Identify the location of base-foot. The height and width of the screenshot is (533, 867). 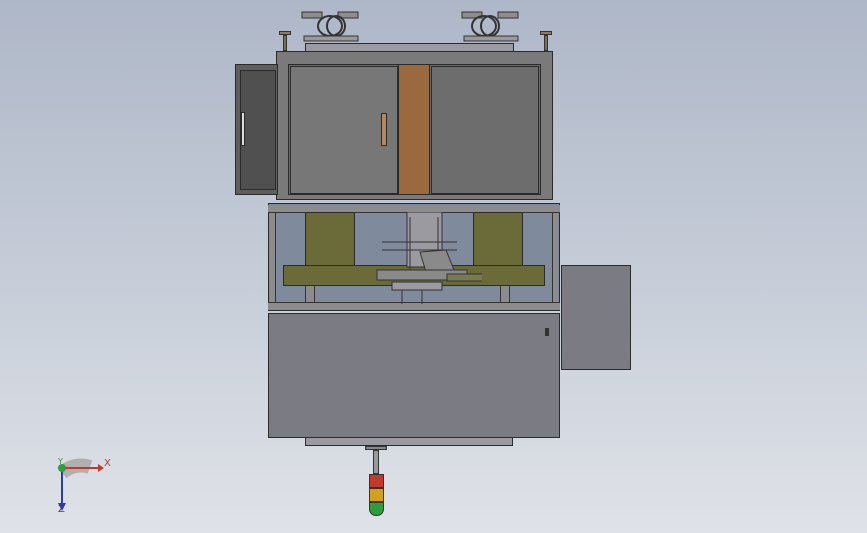
(409, 441).